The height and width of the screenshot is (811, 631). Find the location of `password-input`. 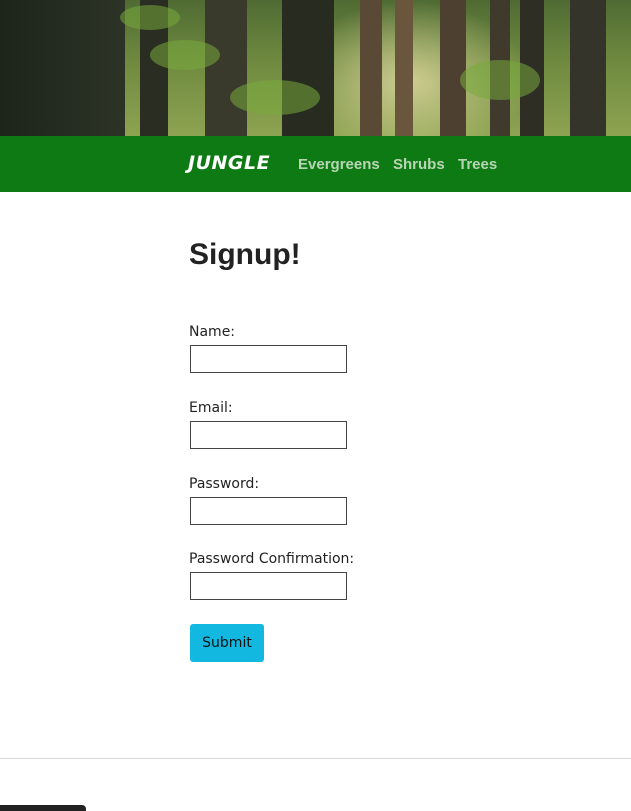

password-input is located at coordinates (268, 511).